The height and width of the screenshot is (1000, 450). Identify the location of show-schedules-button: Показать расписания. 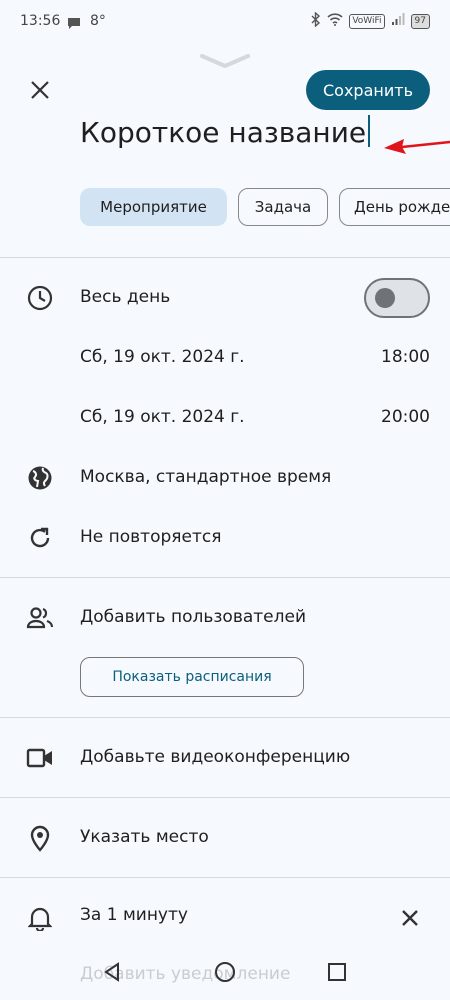
(192, 677).